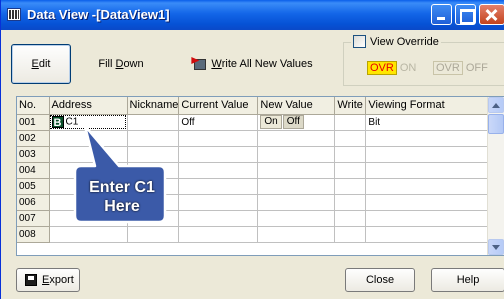 This screenshot has height=299, width=504. I want to click on table-row: 008, so click(255, 234).